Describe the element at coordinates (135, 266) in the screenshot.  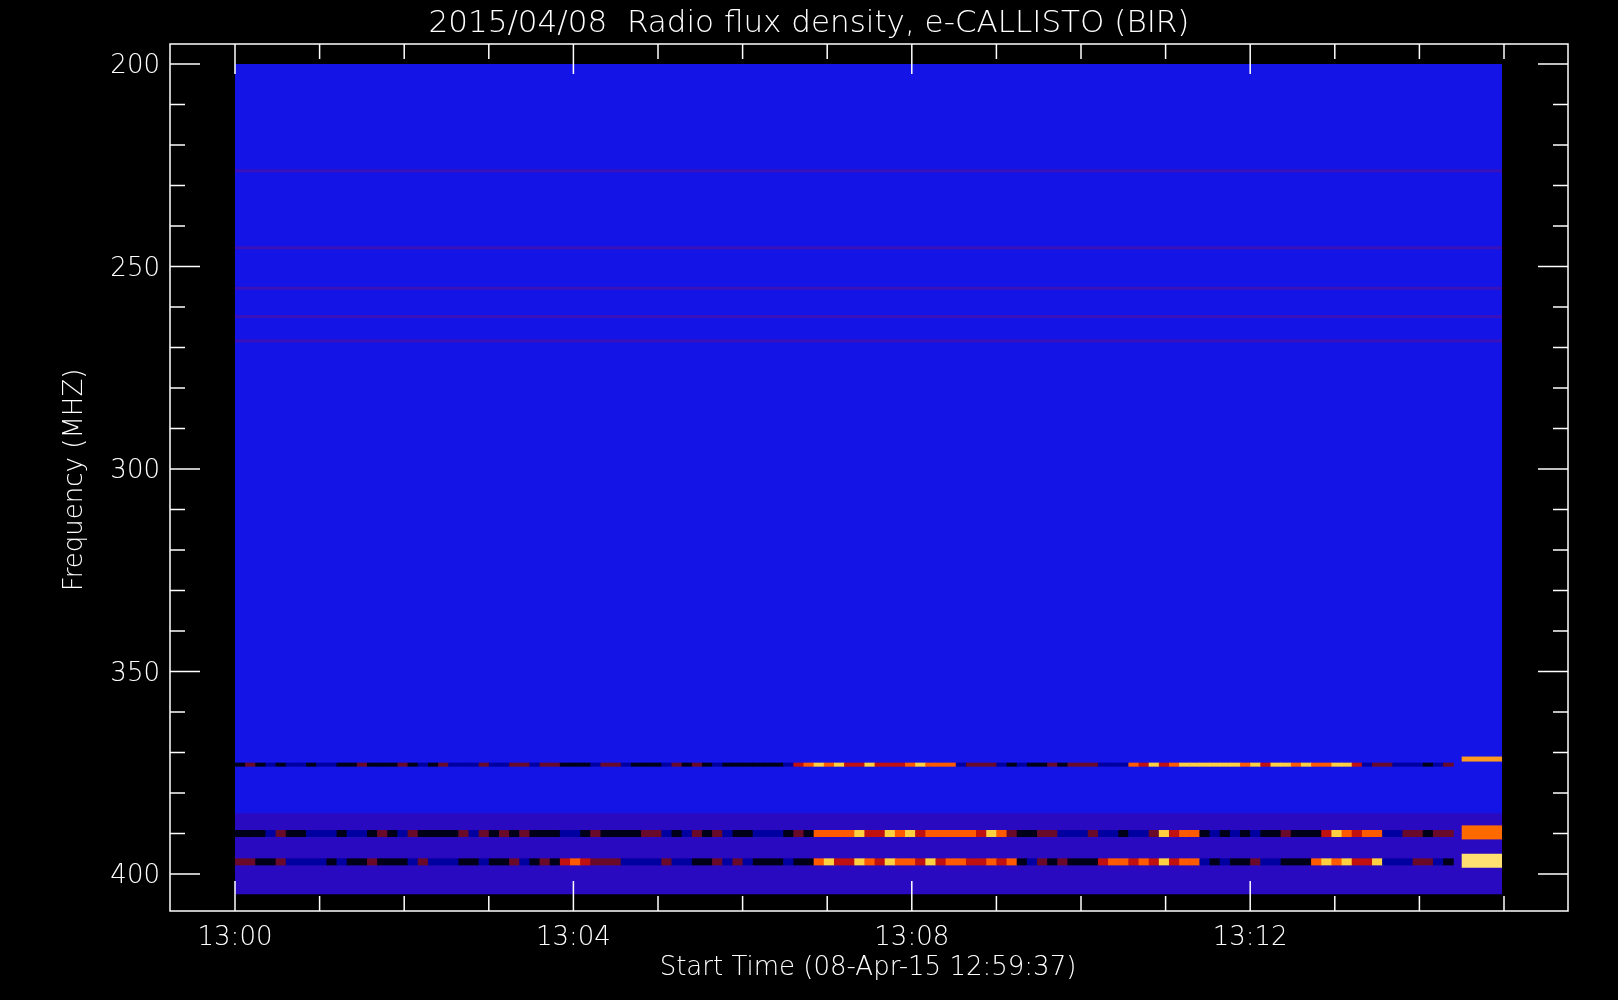
I see `y-tick-label: 250` at that location.